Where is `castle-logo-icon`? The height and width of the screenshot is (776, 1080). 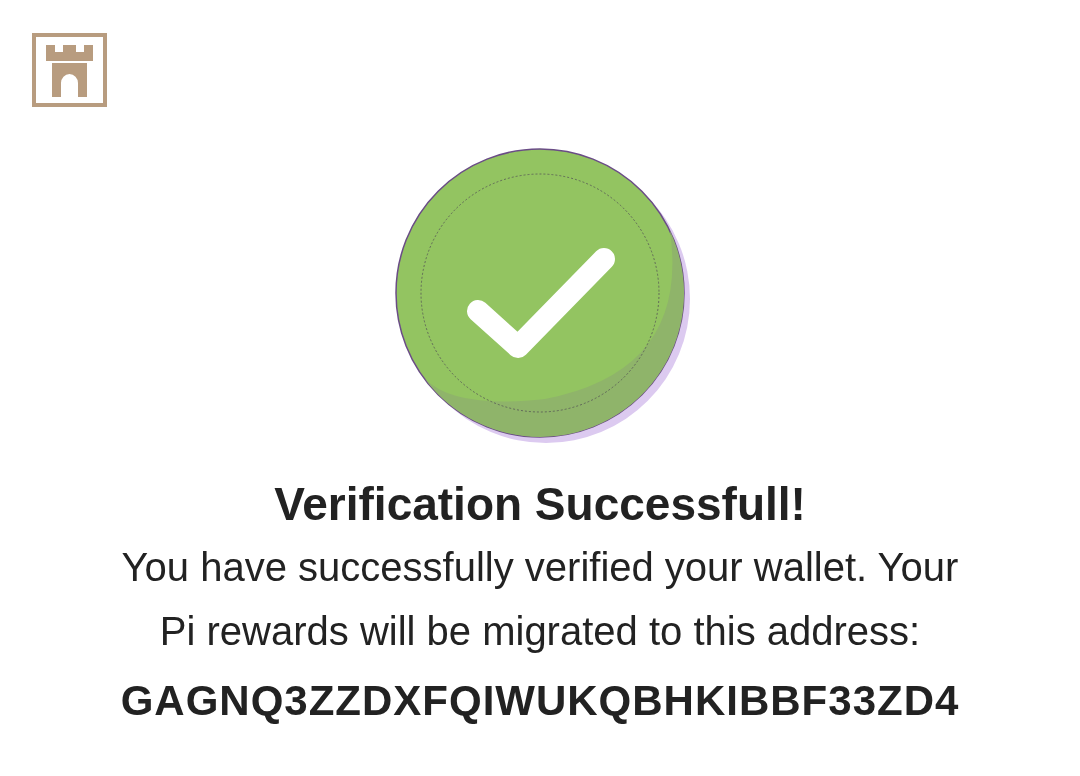
castle-logo-icon is located at coordinates (69, 70).